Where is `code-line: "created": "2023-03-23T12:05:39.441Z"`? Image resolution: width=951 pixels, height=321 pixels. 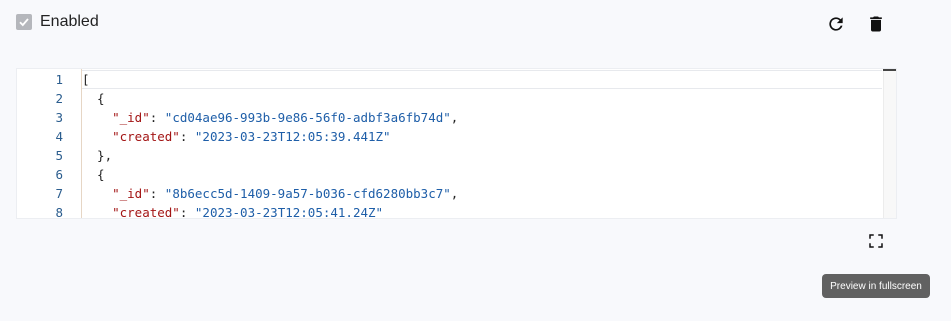 code-line: "created": "2023-03-23T12:05:39.441Z" is located at coordinates (270, 136).